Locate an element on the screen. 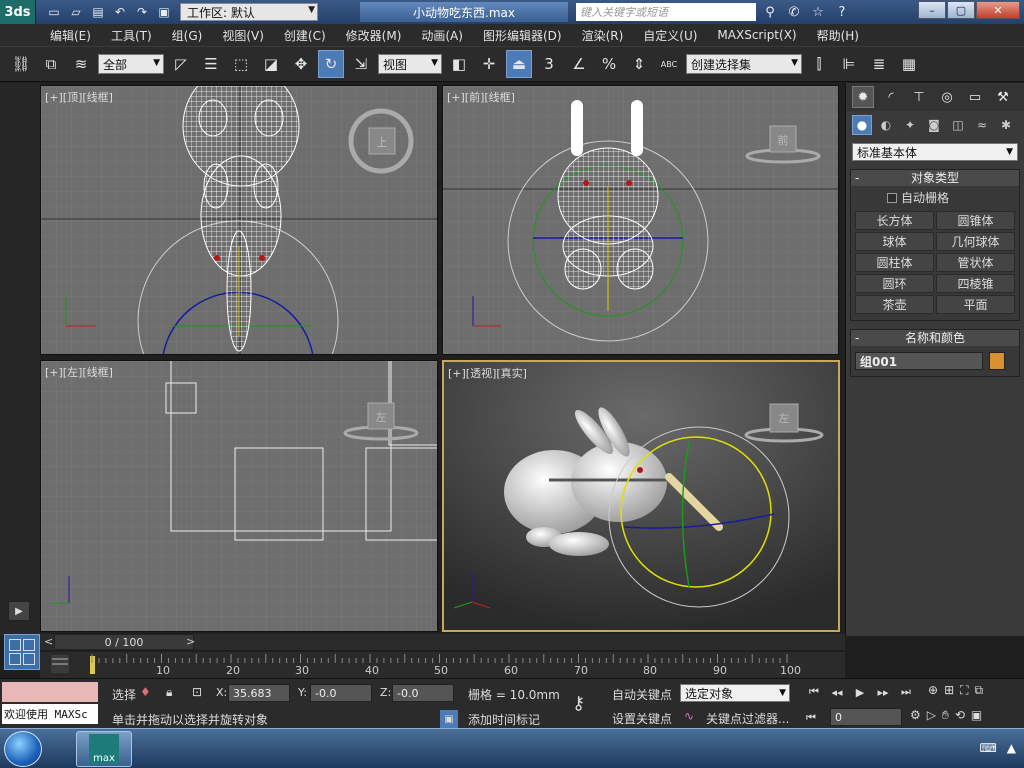  viewport-top: 上 [+][顶][线框] is located at coordinates (239, 220).